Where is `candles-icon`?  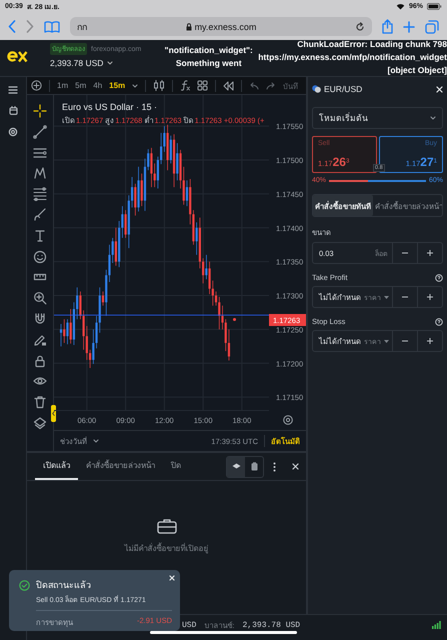
candles-icon is located at coordinates (159, 85).